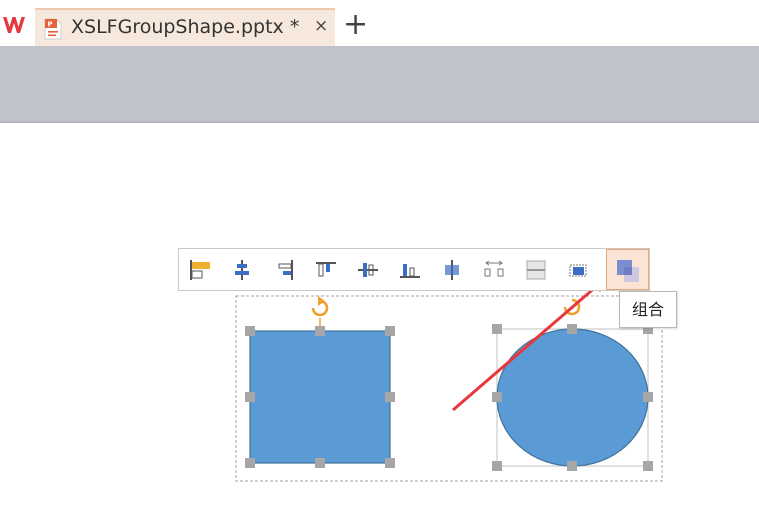 This screenshot has width=759, height=523. I want to click on distribute-horizontal-spacing-button, so click(494, 270).